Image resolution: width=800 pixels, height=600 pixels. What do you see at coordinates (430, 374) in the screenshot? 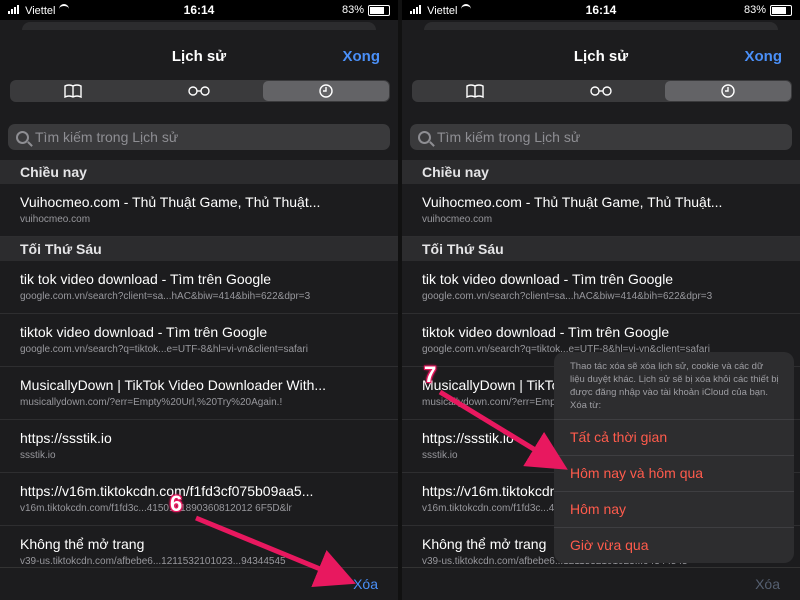
I see `step-number-7: 7` at bounding box center [430, 374].